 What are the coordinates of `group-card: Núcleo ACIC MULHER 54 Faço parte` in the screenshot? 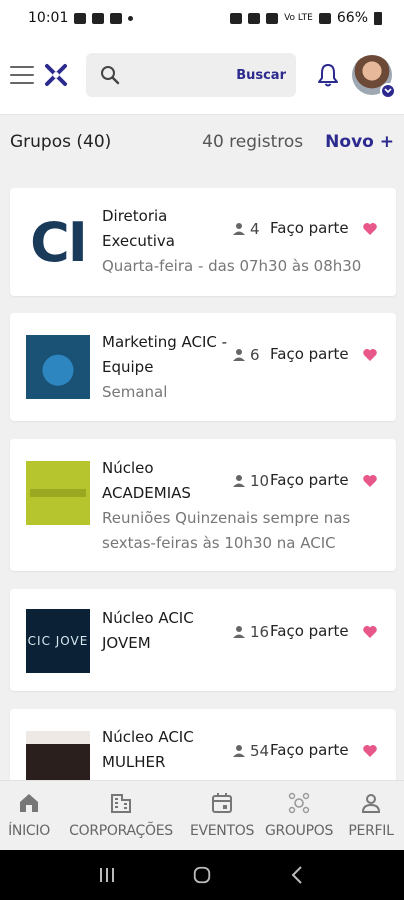 It's located at (203, 744).